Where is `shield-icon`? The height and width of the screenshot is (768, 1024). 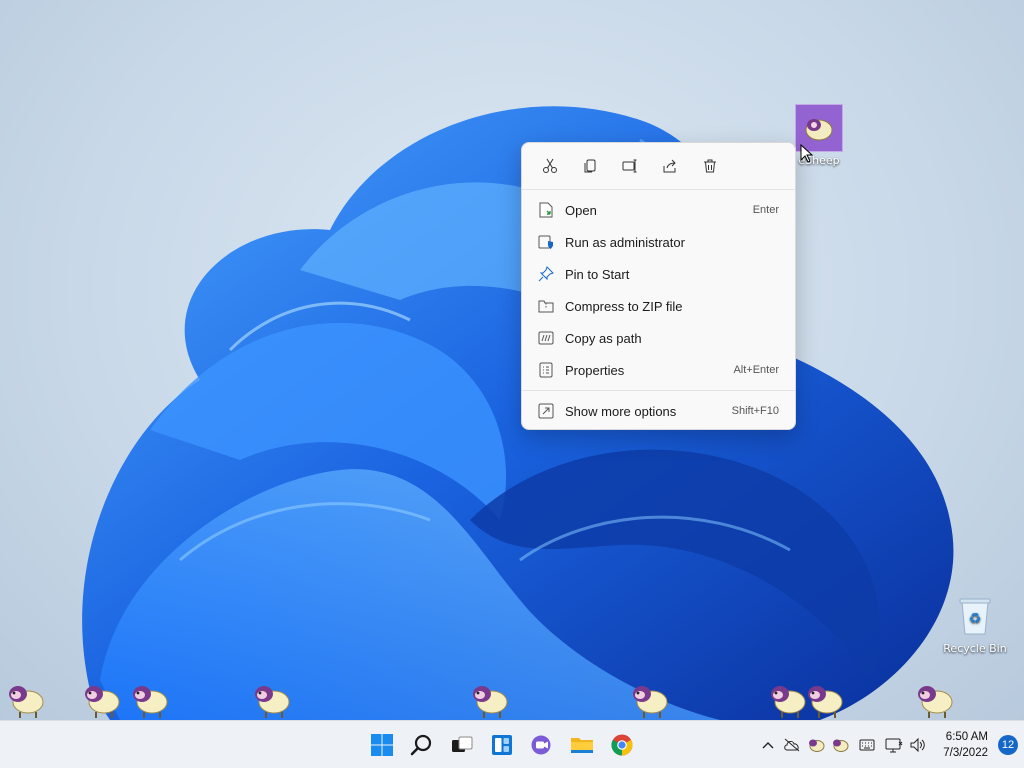 shield-icon is located at coordinates (546, 242).